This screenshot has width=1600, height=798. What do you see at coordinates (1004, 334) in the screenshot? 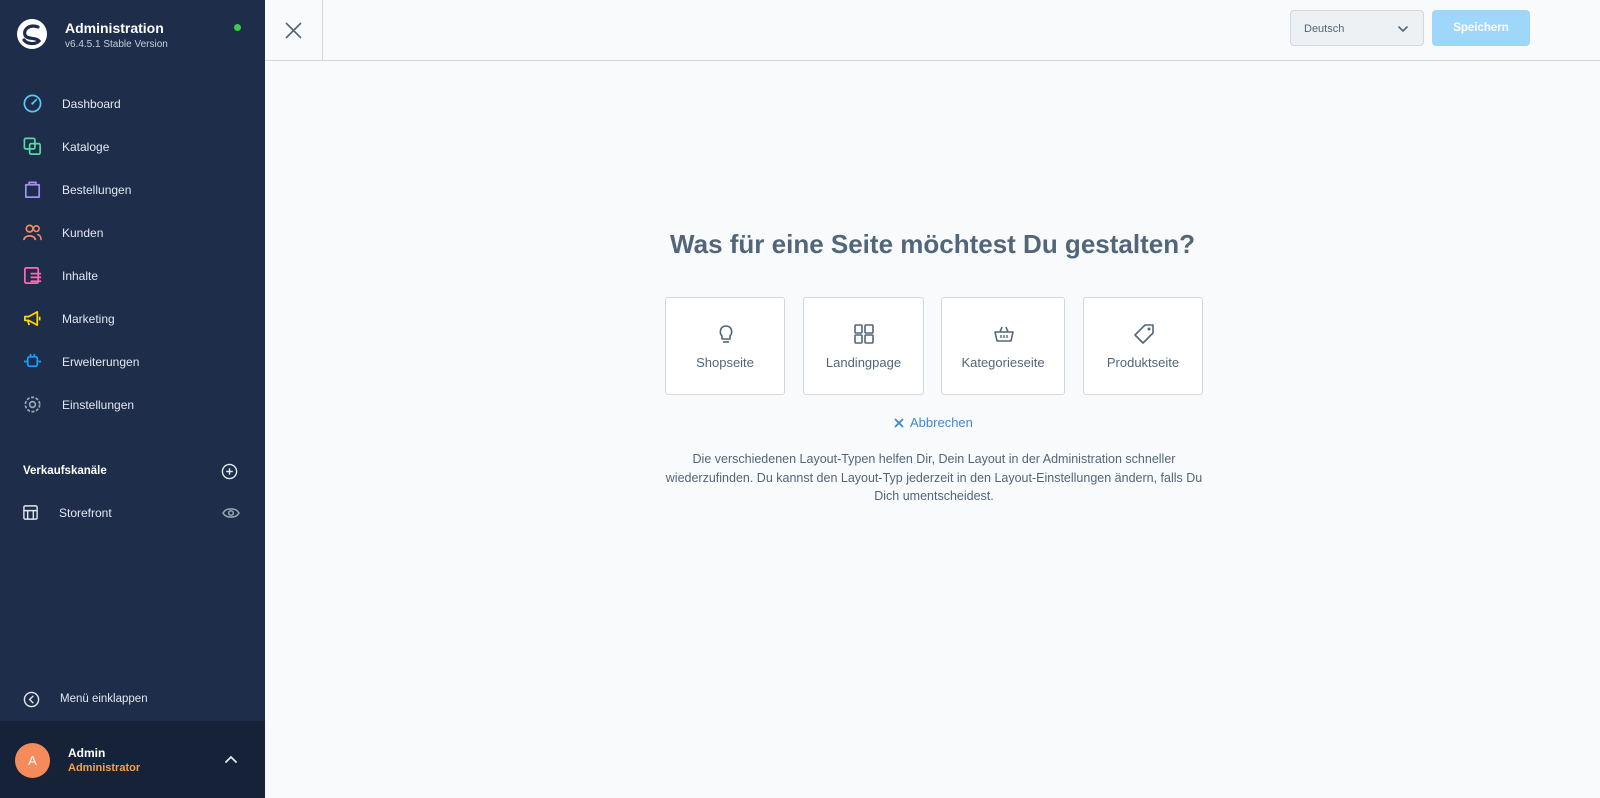
I see `basket-icon` at bounding box center [1004, 334].